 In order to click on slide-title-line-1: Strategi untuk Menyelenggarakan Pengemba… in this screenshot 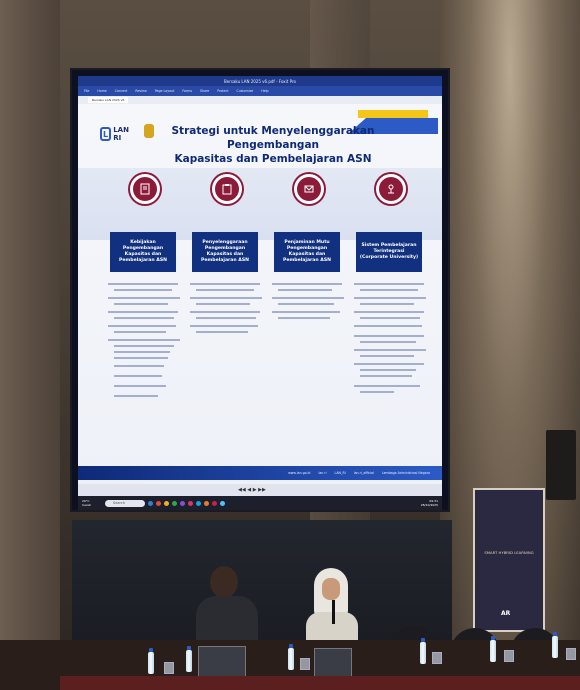, I will do `click(273, 138)`.